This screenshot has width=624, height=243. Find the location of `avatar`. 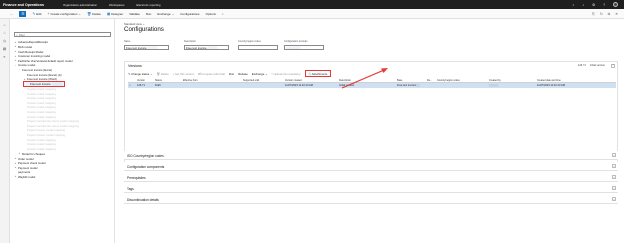

avatar is located at coordinates (615, 4).